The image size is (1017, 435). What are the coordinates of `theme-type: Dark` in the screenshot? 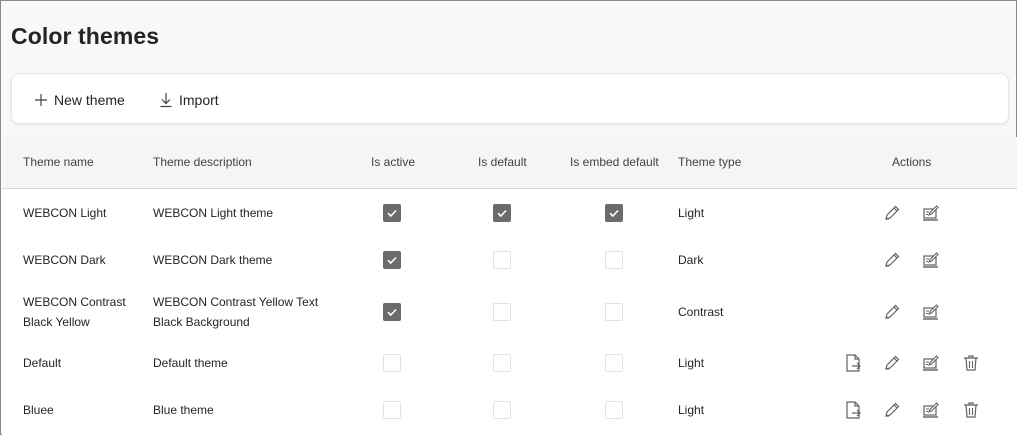 It's located at (691, 260).